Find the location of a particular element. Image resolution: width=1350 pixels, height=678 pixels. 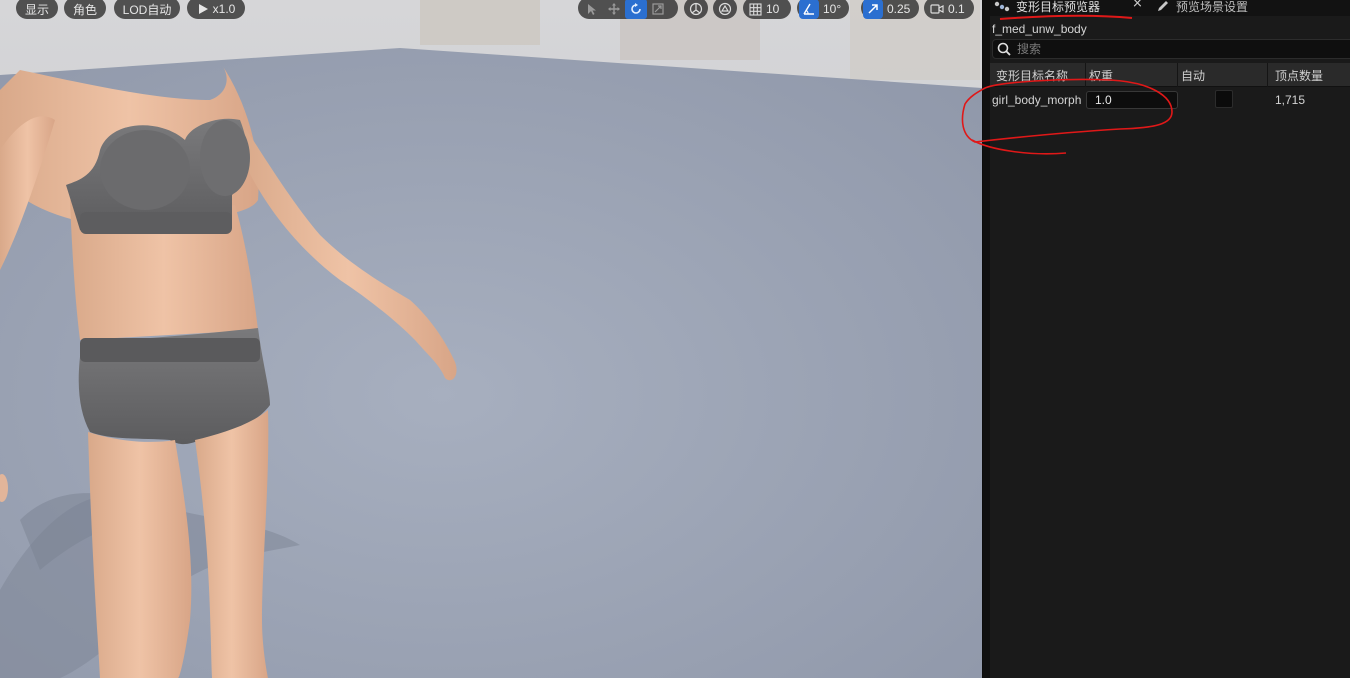

select-tool-button is located at coordinates (592, 9).